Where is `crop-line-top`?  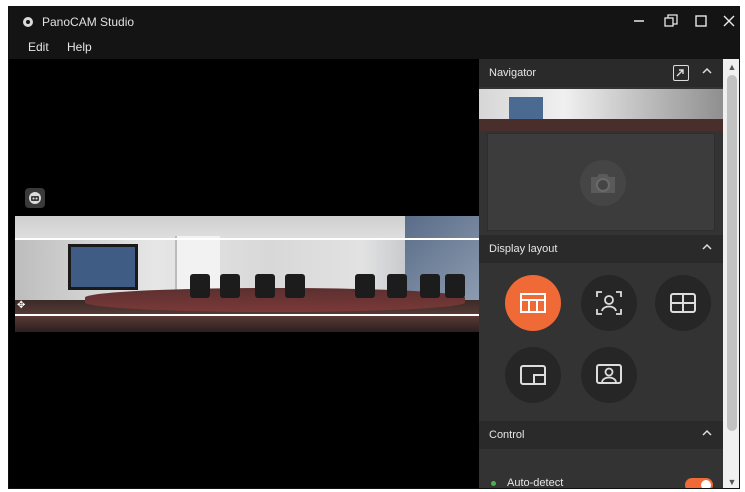
crop-line-top is located at coordinates (247, 239).